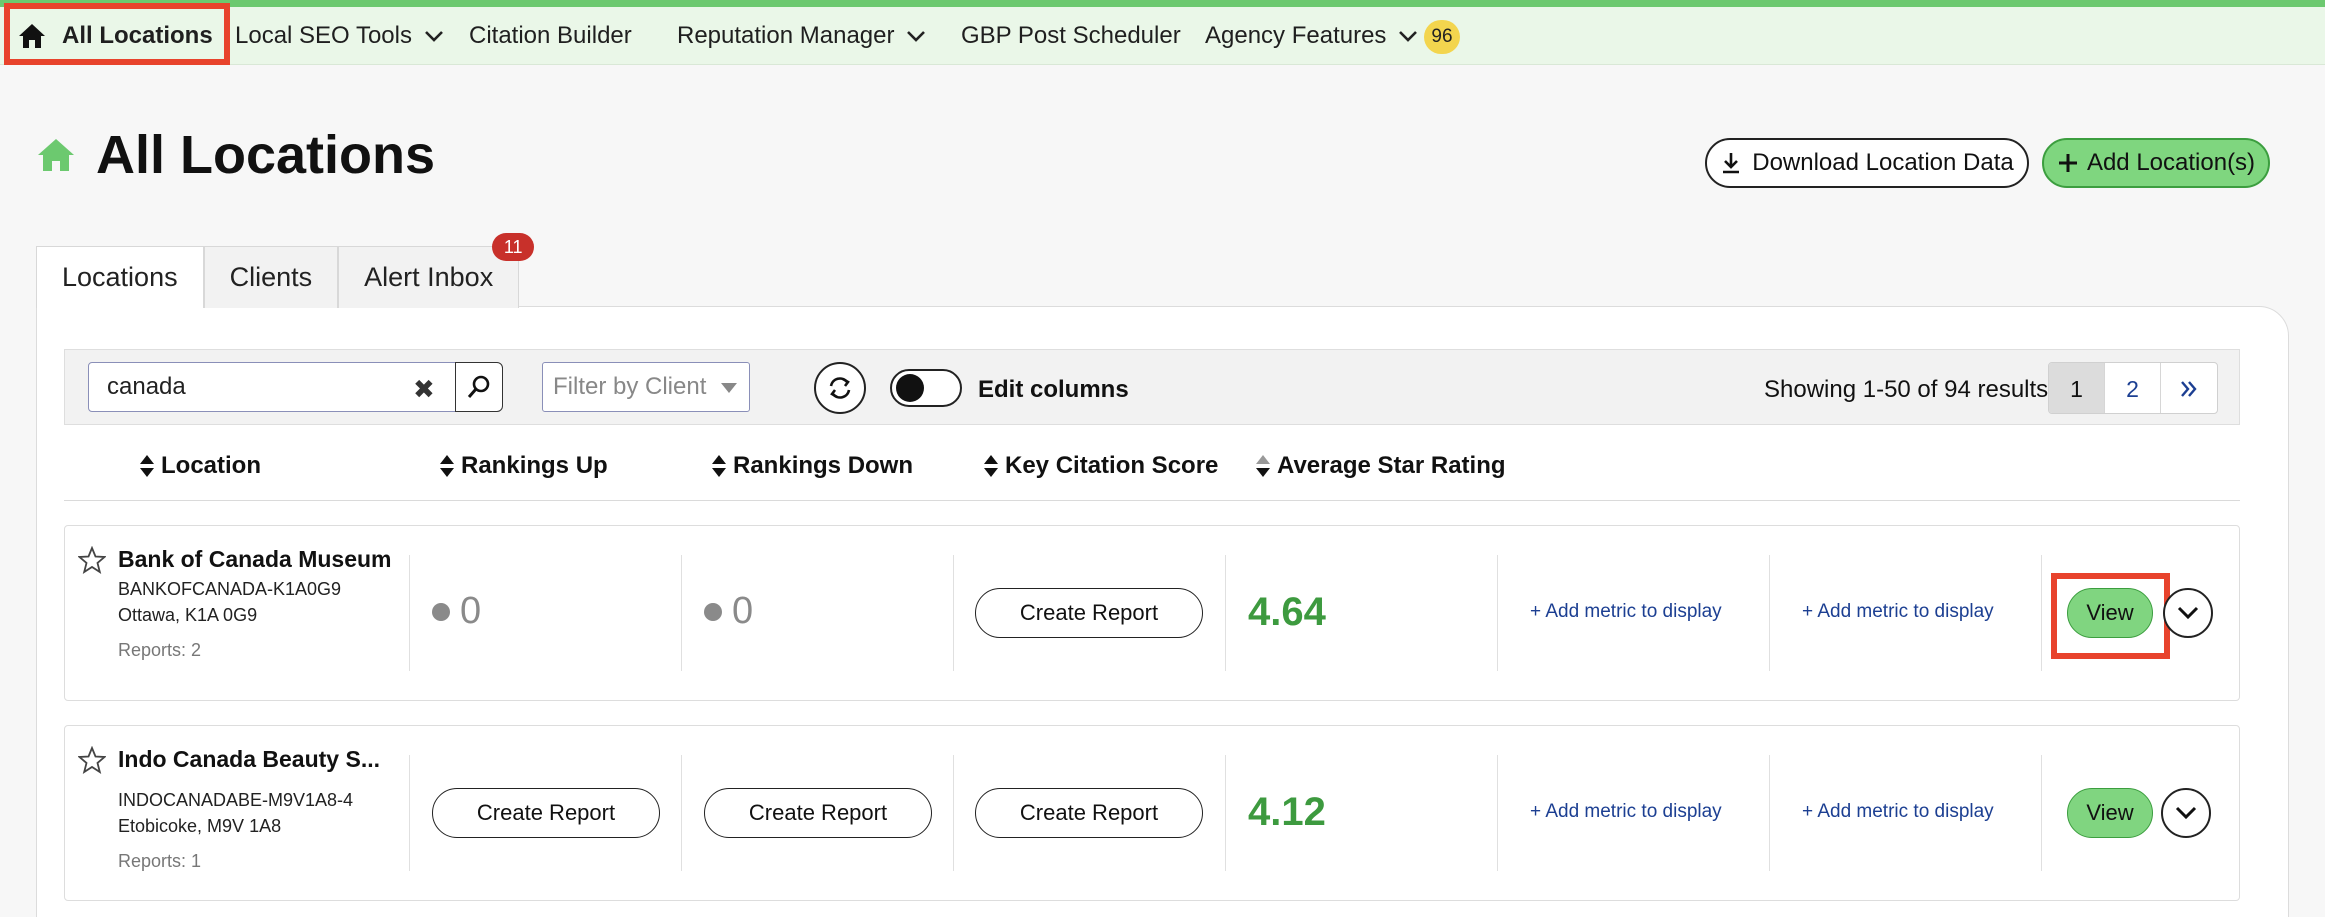 The width and height of the screenshot is (2325, 917). I want to click on column-header-location-label: Location, so click(211, 465).